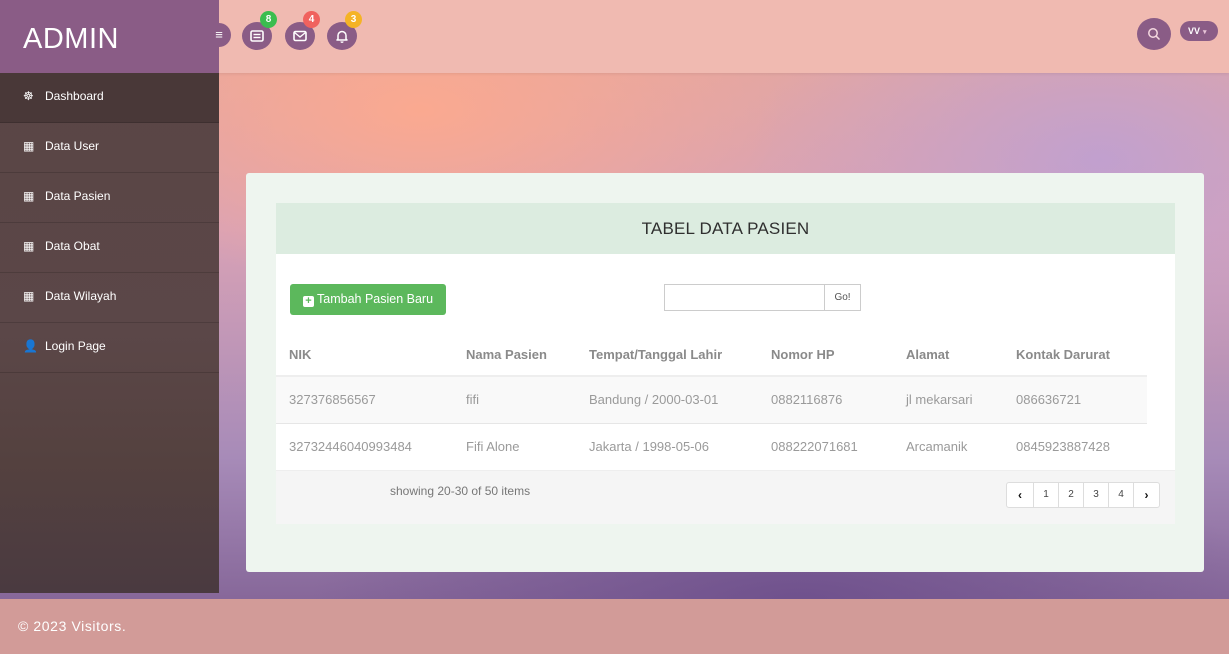  What do you see at coordinates (514, 355) in the screenshot?
I see `column-header: Nama Pasien` at bounding box center [514, 355].